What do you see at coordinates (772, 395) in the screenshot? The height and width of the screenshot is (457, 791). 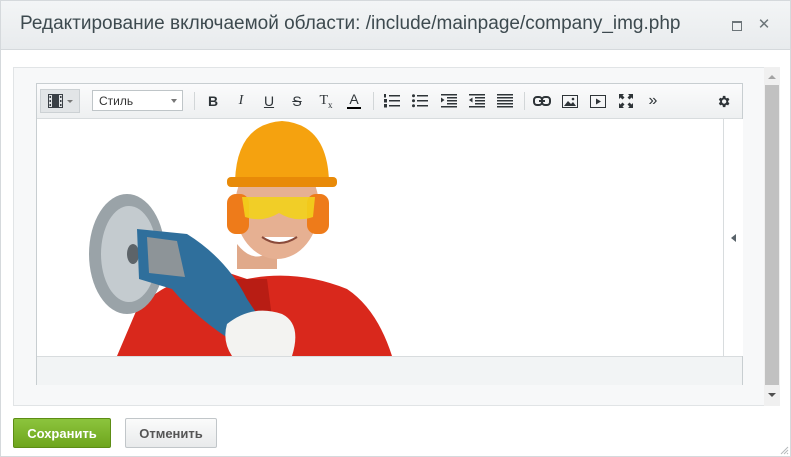 I see `scroll-down-icon` at bounding box center [772, 395].